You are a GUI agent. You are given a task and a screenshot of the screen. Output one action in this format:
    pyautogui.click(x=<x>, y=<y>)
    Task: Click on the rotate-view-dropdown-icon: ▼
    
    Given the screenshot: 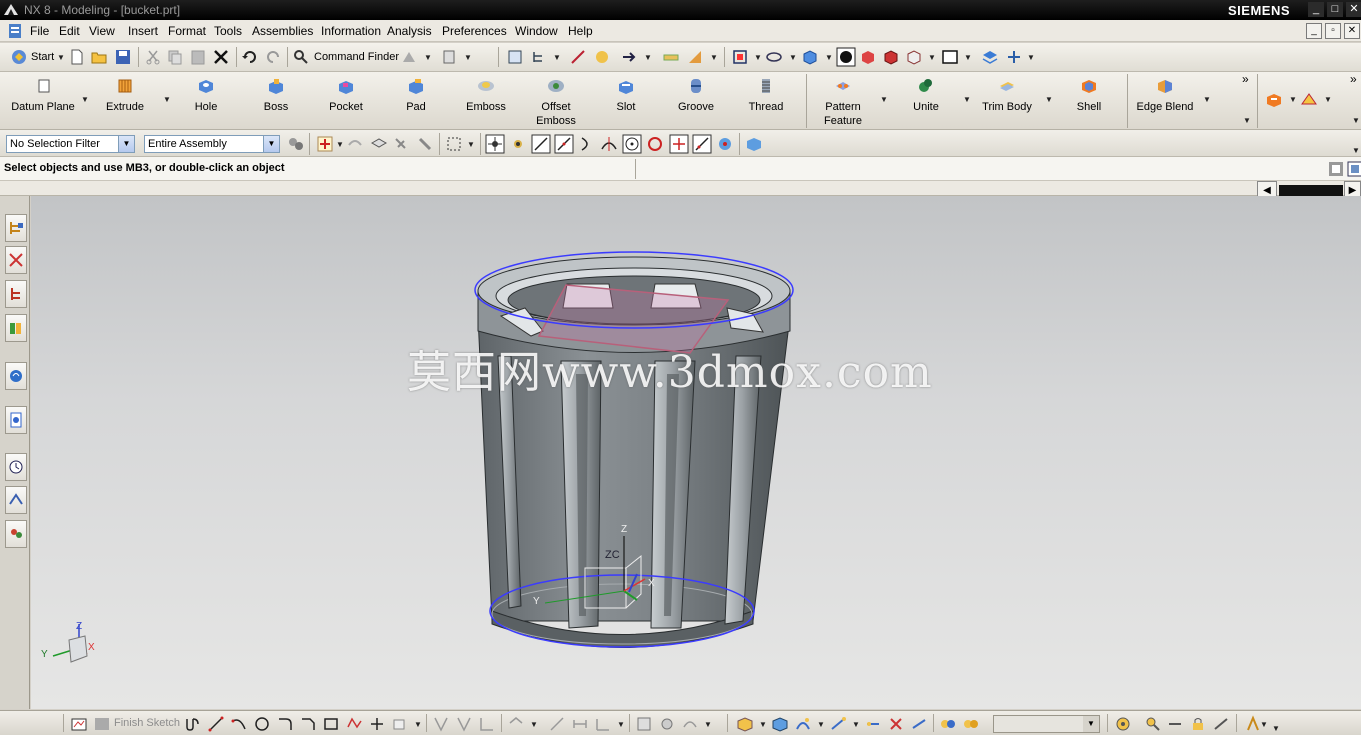 What is the action you would take?
    pyautogui.click(x=793, y=57)
    